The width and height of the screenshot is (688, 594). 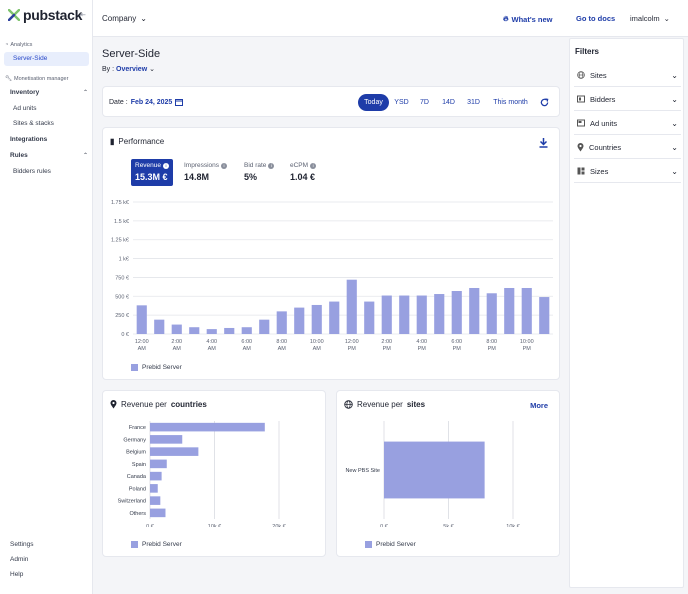 What do you see at coordinates (33, 123) in the screenshot?
I see `sidebar-item-sites-stacks: Sites & stacks` at bounding box center [33, 123].